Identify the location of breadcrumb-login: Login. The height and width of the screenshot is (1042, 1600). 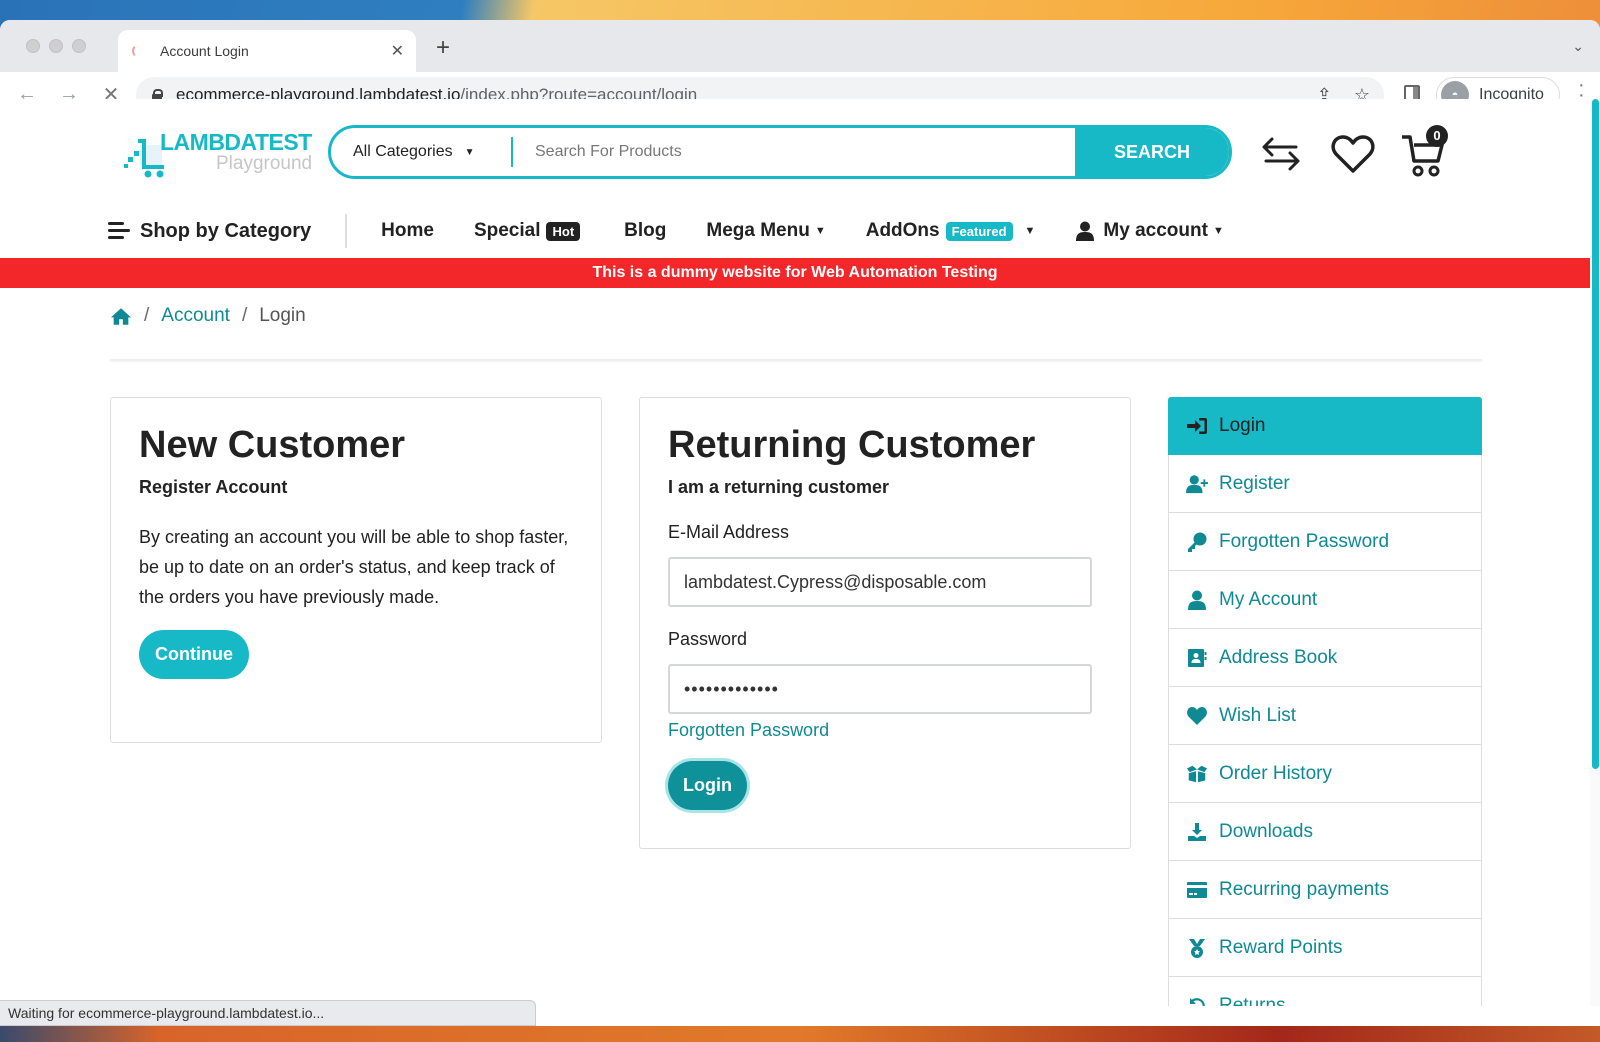
(282, 315).